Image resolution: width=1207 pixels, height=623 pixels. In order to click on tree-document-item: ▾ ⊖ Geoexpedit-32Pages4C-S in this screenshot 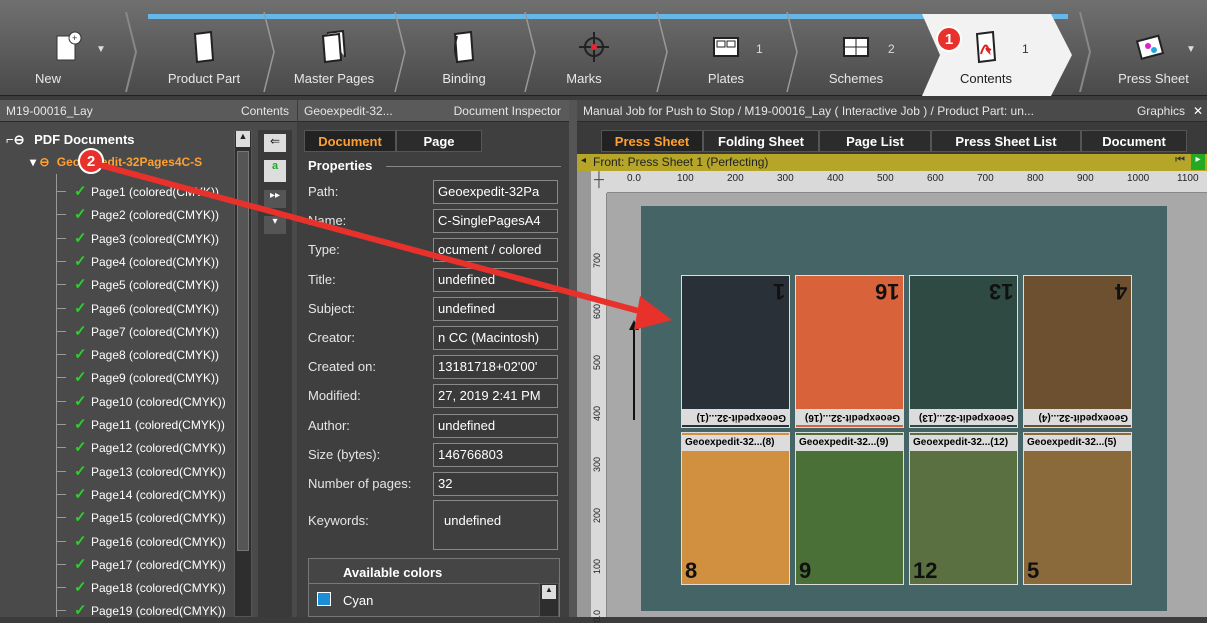, I will do `click(116, 162)`.